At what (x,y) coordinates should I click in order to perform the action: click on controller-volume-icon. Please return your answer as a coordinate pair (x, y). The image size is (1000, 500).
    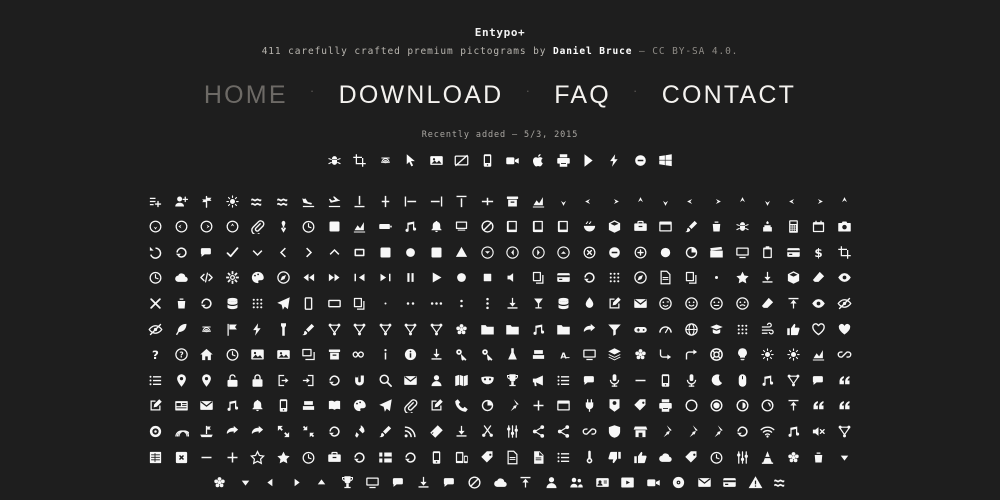
    Looking at the image, I should click on (513, 278).